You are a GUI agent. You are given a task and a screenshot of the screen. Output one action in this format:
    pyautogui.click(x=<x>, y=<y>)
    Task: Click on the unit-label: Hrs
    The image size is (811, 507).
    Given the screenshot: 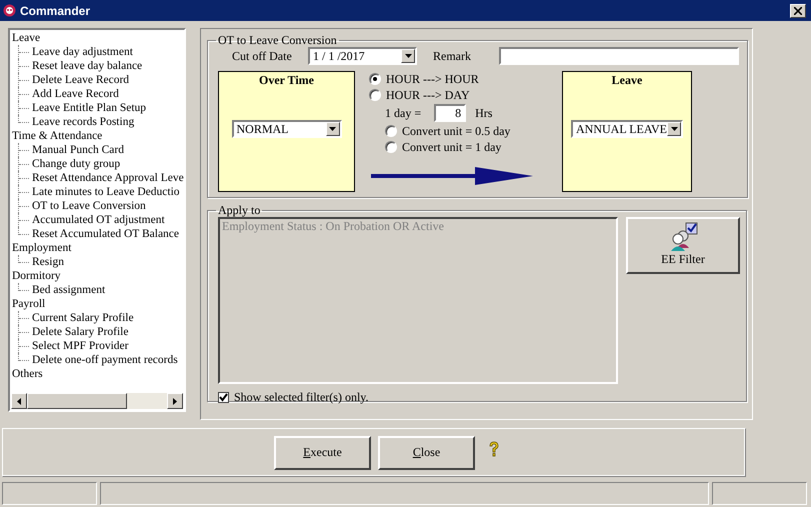 What is the action you would take?
    pyautogui.click(x=483, y=113)
    